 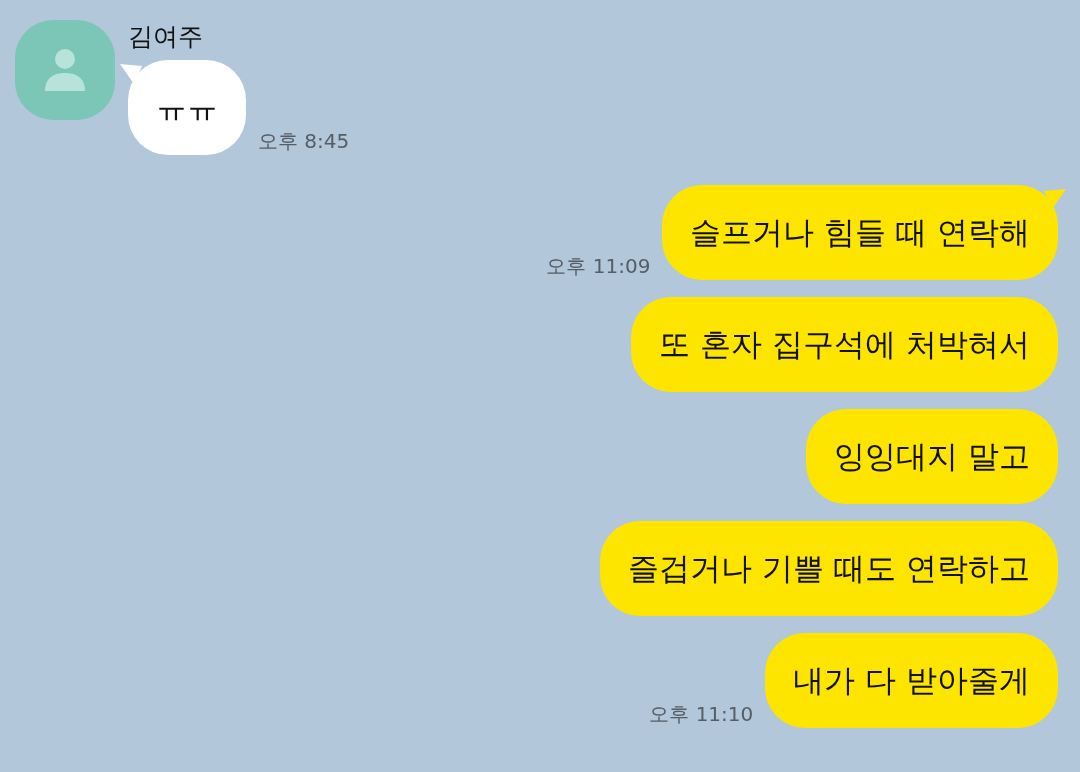 I want to click on message-time: 오후 11:10, so click(x=701, y=714).